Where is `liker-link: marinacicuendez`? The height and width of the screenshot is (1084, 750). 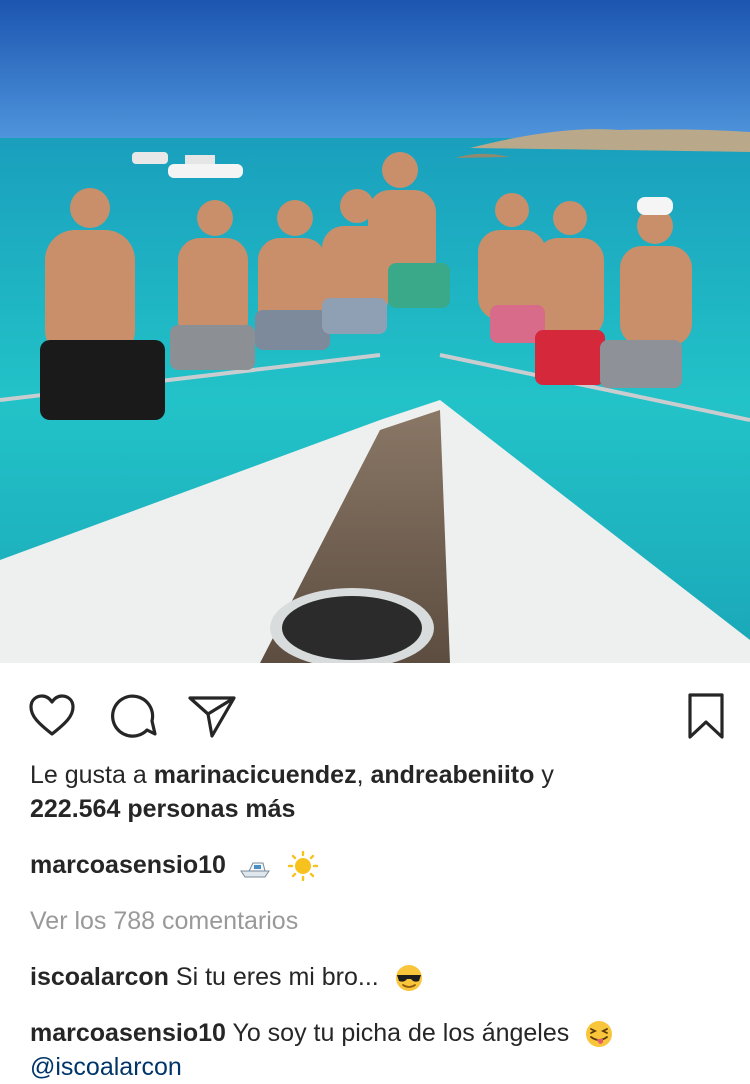 liker-link: marinacicuendez is located at coordinates (255, 775).